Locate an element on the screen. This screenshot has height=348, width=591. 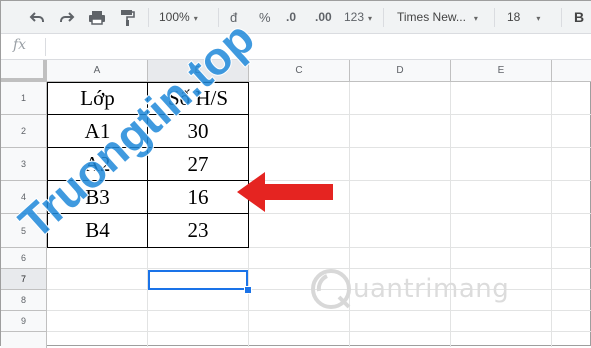
row-header-3: 3 is located at coordinates (24, 164).